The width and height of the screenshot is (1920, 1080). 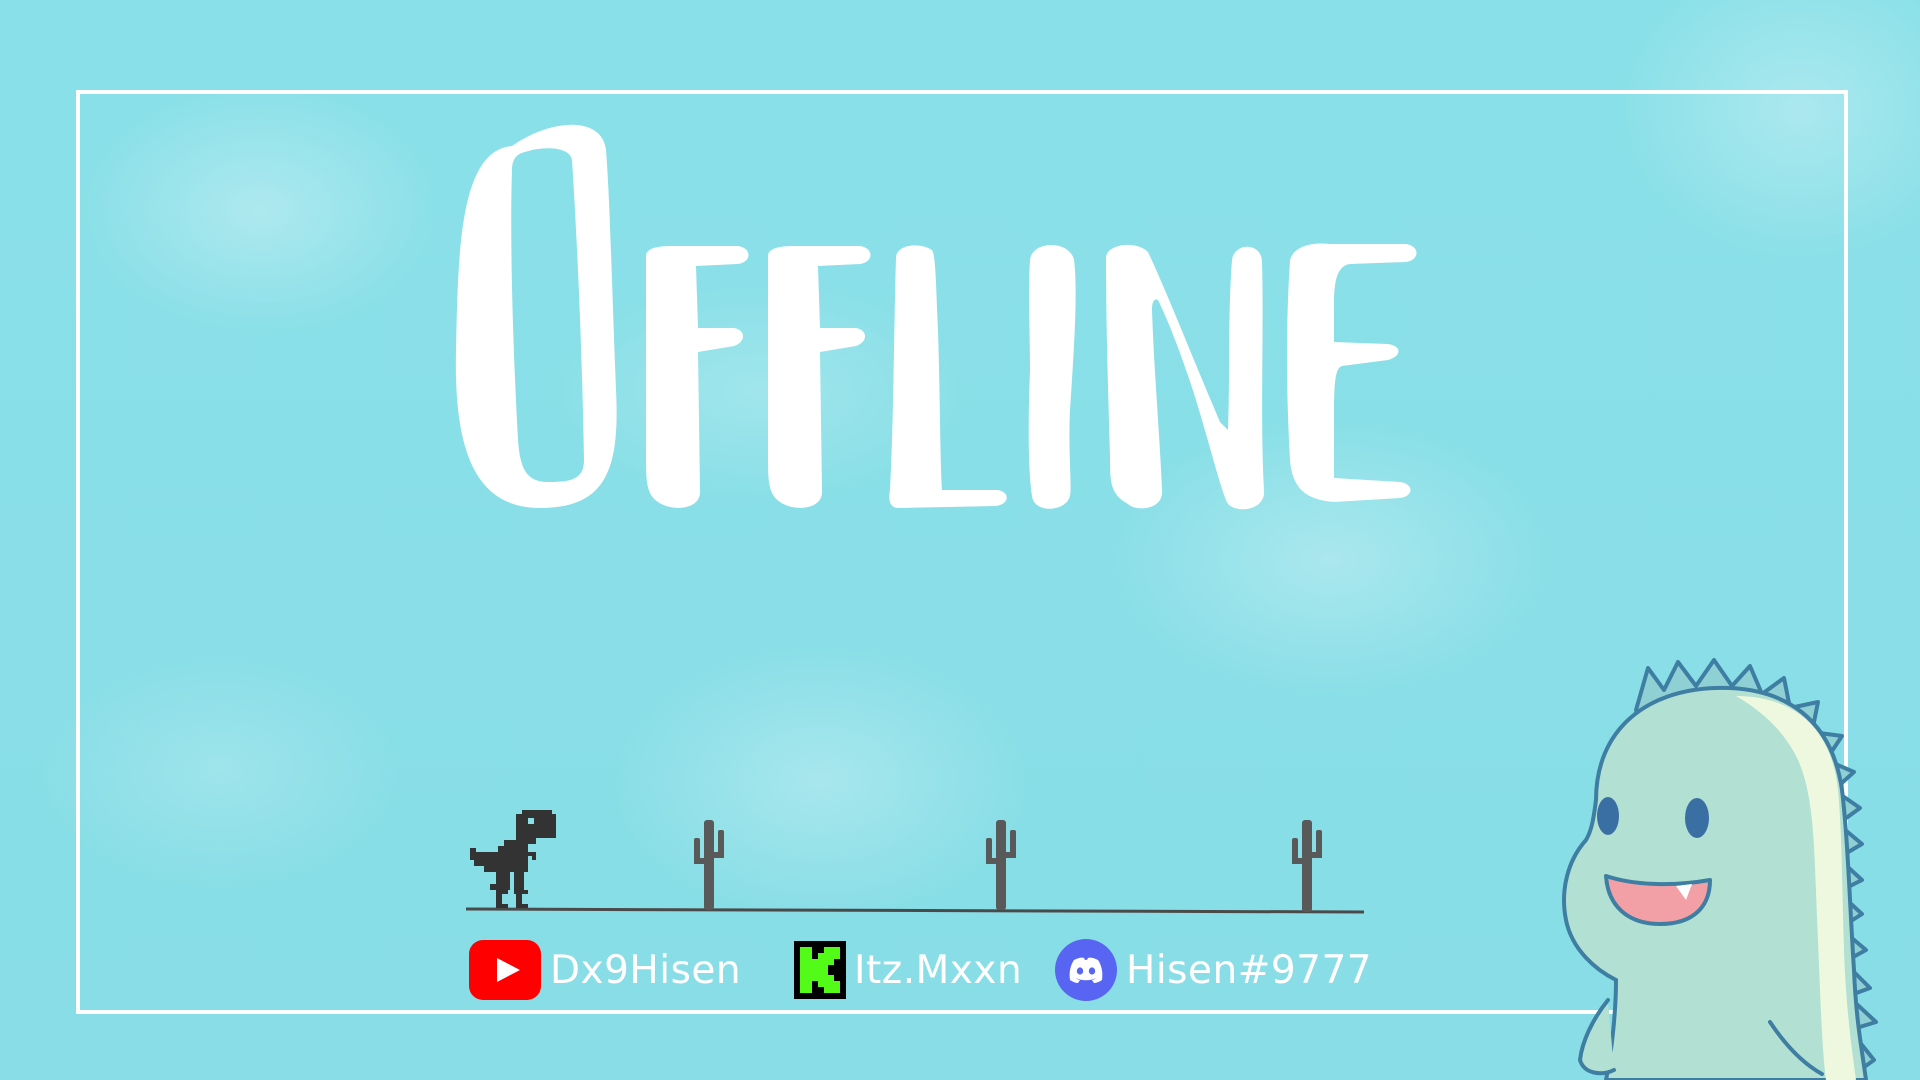 What do you see at coordinates (505, 970) in the screenshot?
I see `youtube-icon` at bounding box center [505, 970].